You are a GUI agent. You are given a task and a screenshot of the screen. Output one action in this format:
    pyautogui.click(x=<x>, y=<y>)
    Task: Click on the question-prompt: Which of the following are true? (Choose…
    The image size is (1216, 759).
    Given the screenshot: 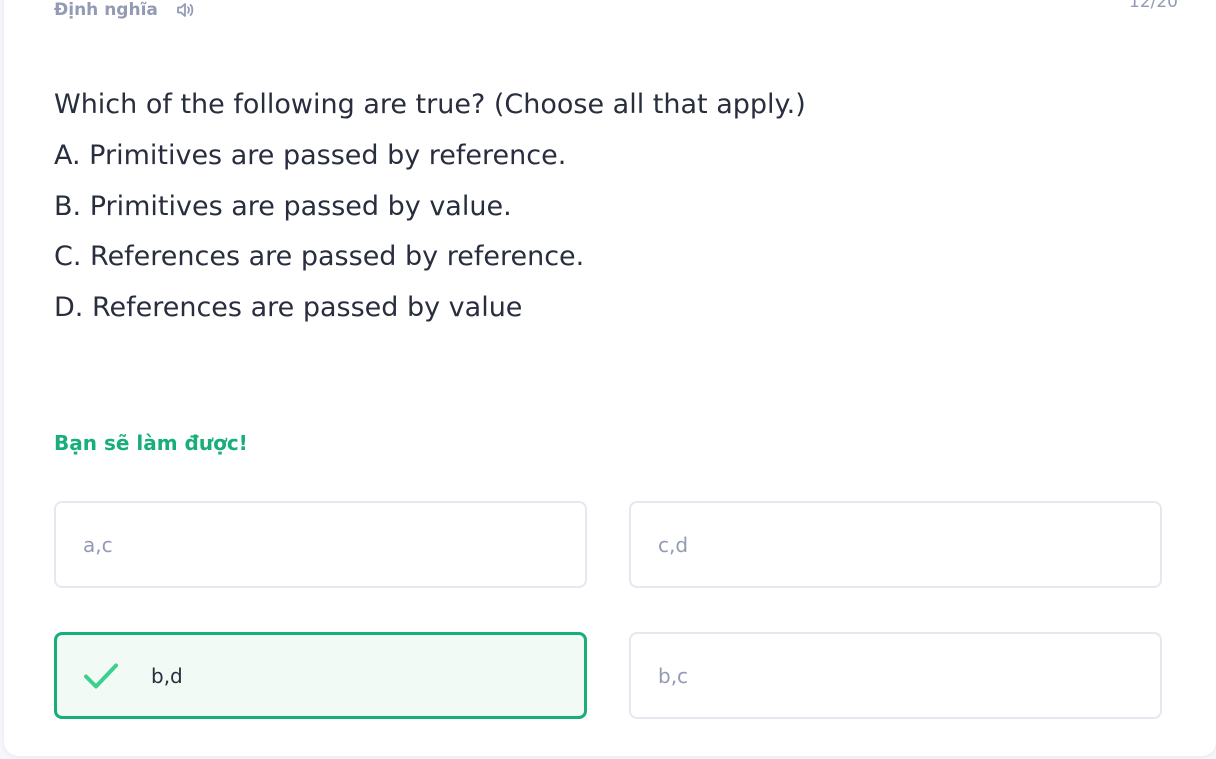 What is the action you would take?
    pyautogui.click(x=430, y=104)
    